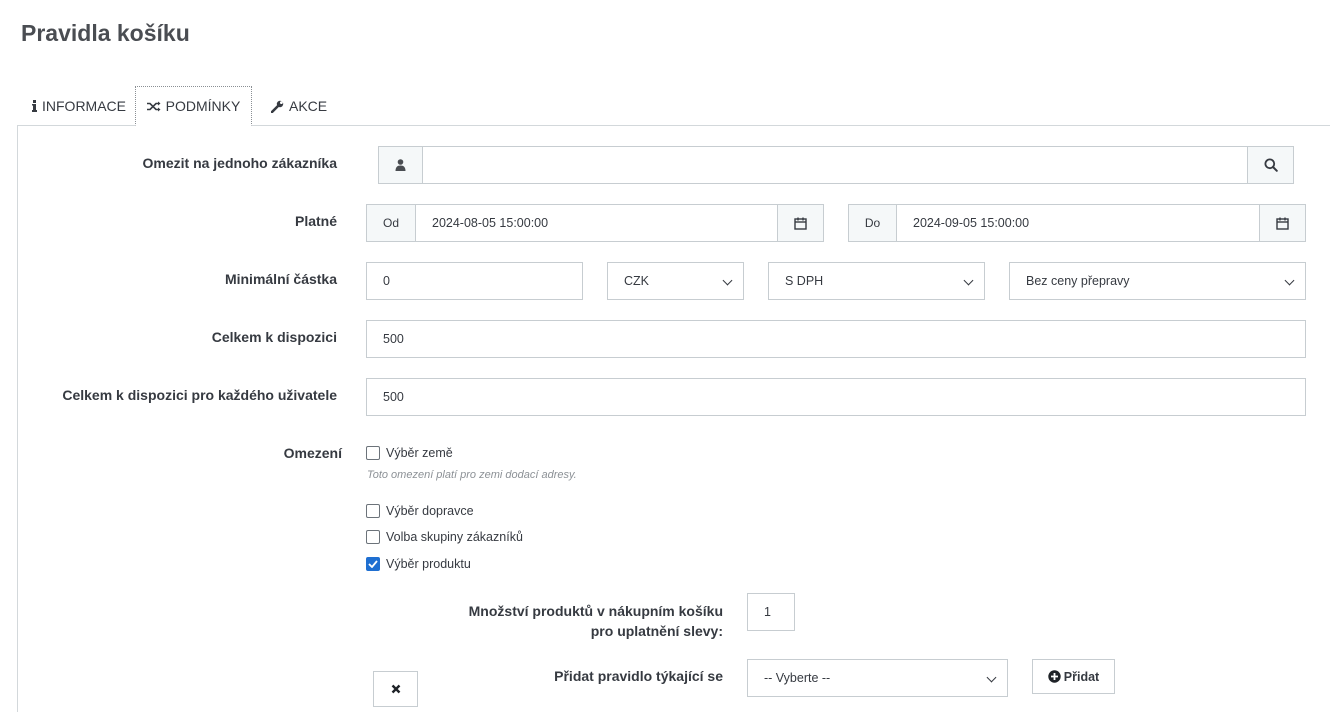 The height and width of the screenshot is (712, 1330). I want to click on country-restriction-label: Výběr země, so click(419, 453).